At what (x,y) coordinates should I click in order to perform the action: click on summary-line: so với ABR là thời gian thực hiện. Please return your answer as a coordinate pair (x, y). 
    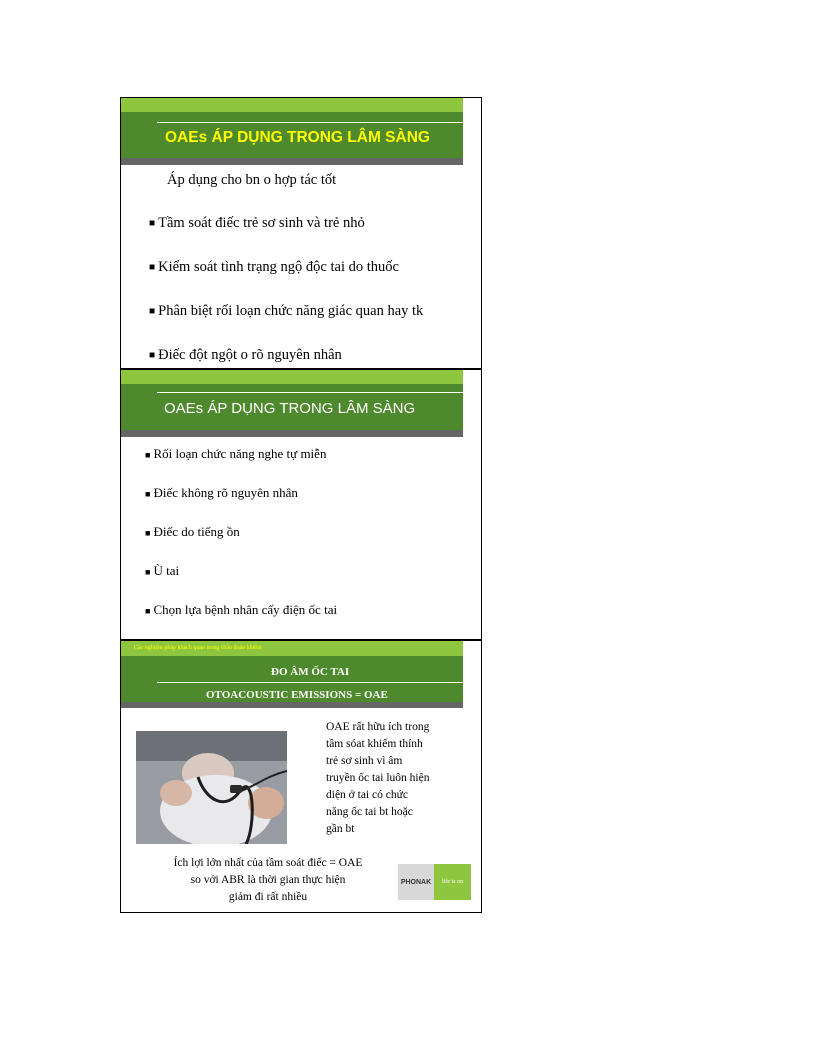
    Looking at the image, I should click on (268, 880).